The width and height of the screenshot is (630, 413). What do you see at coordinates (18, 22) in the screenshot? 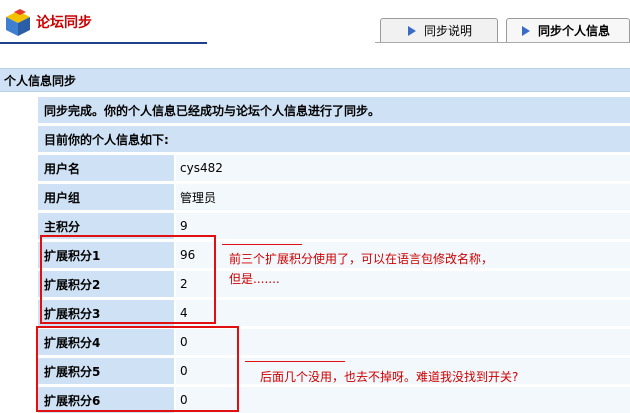
I see `cube-logo-icon` at bounding box center [18, 22].